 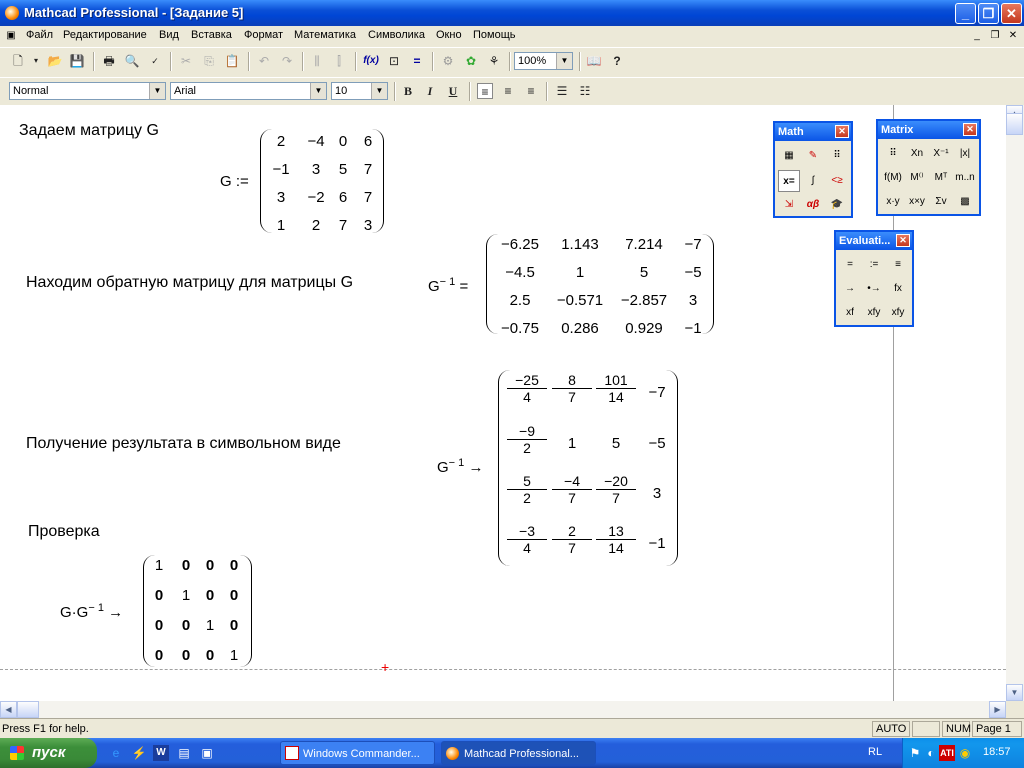 What do you see at coordinates (941, 154) in the screenshot?
I see `inverse-icon: X⁻¹` at bounding box center [941, 154].